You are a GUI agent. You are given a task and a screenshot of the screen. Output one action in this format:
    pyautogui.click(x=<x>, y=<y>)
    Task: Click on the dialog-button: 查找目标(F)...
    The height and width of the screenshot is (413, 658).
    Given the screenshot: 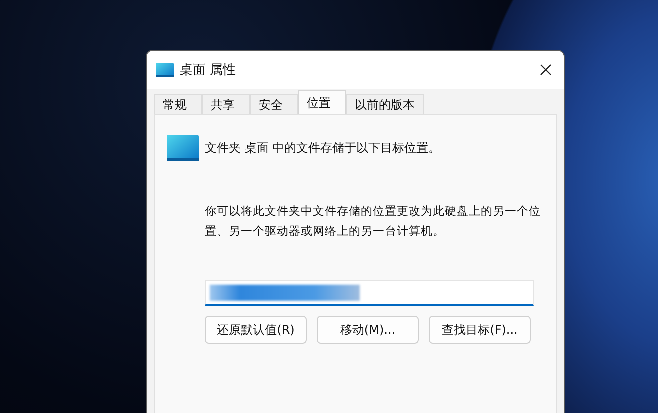 What is the action you would take?
    pyautogui.click(x=480, y=330)
    